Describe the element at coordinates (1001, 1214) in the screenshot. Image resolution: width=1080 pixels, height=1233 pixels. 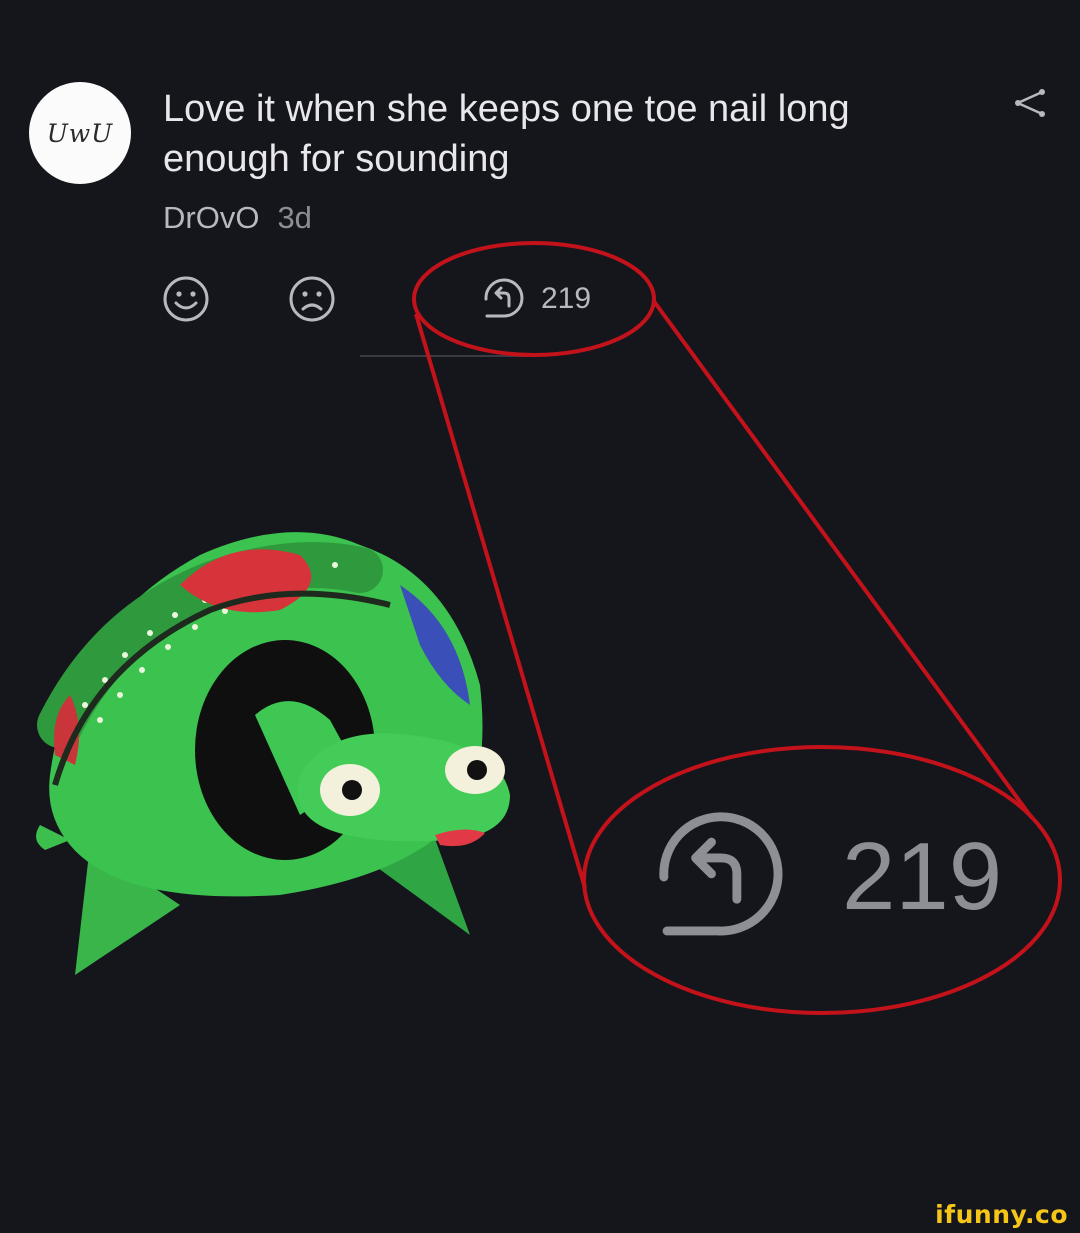
I see `watermark: ifunny.co` at that location.